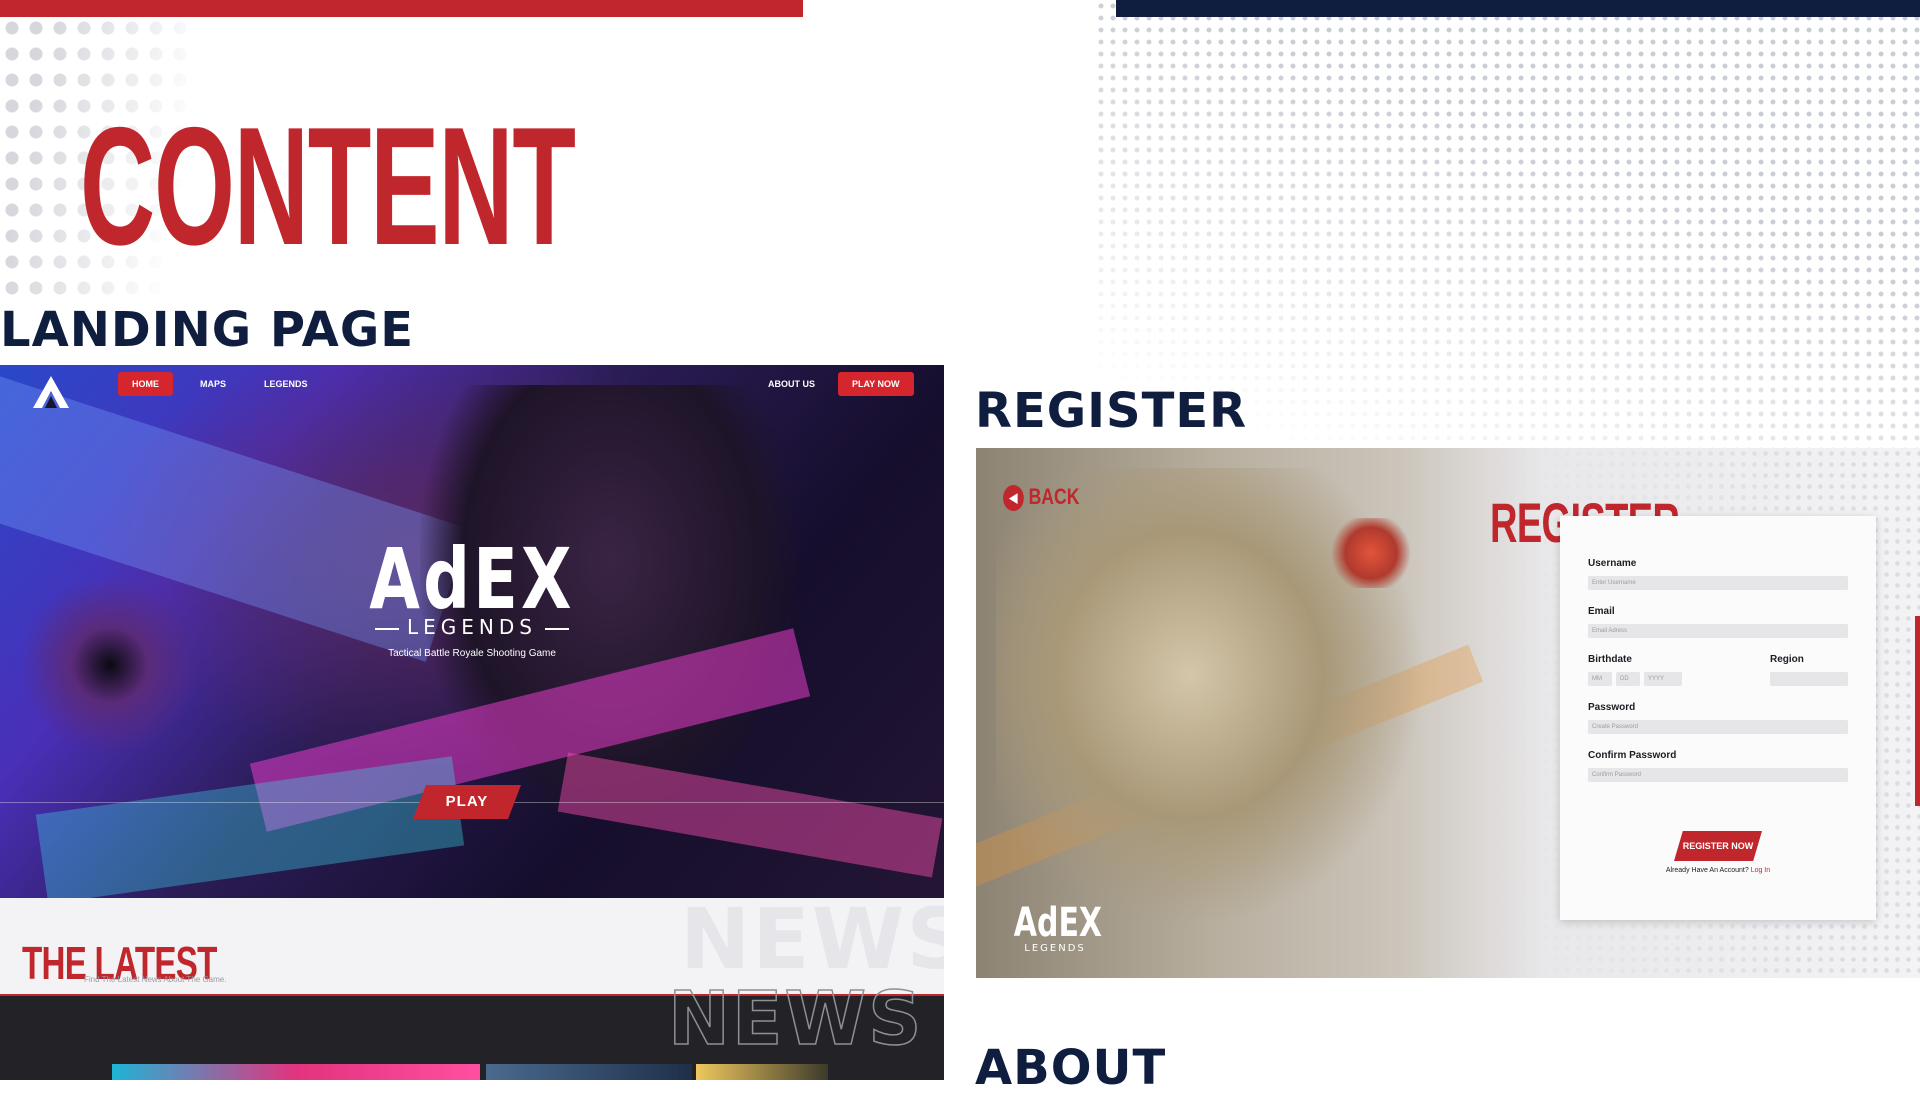 Image resolution: width=1920 pixels, height=1096 pixels. I want to click on email-label: Email, so click(1601, 611).